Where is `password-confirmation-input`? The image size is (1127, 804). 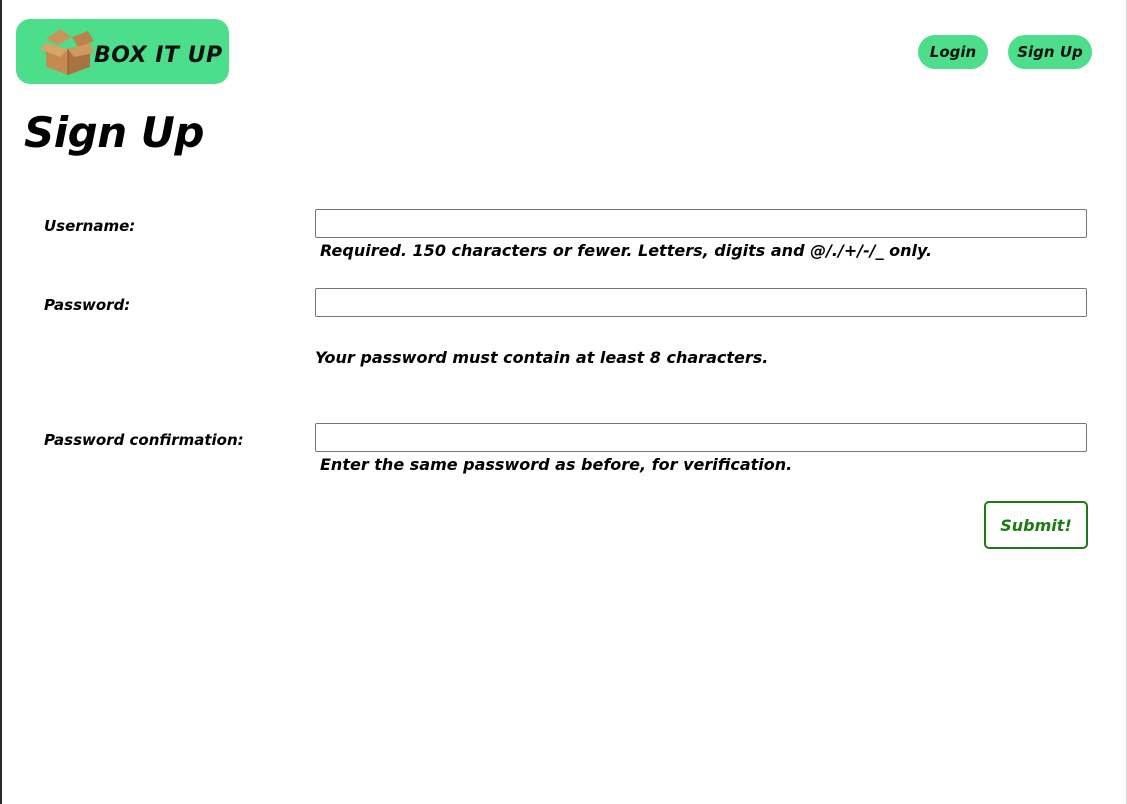
password-confirmation-input is located at coordinates (701, 437).